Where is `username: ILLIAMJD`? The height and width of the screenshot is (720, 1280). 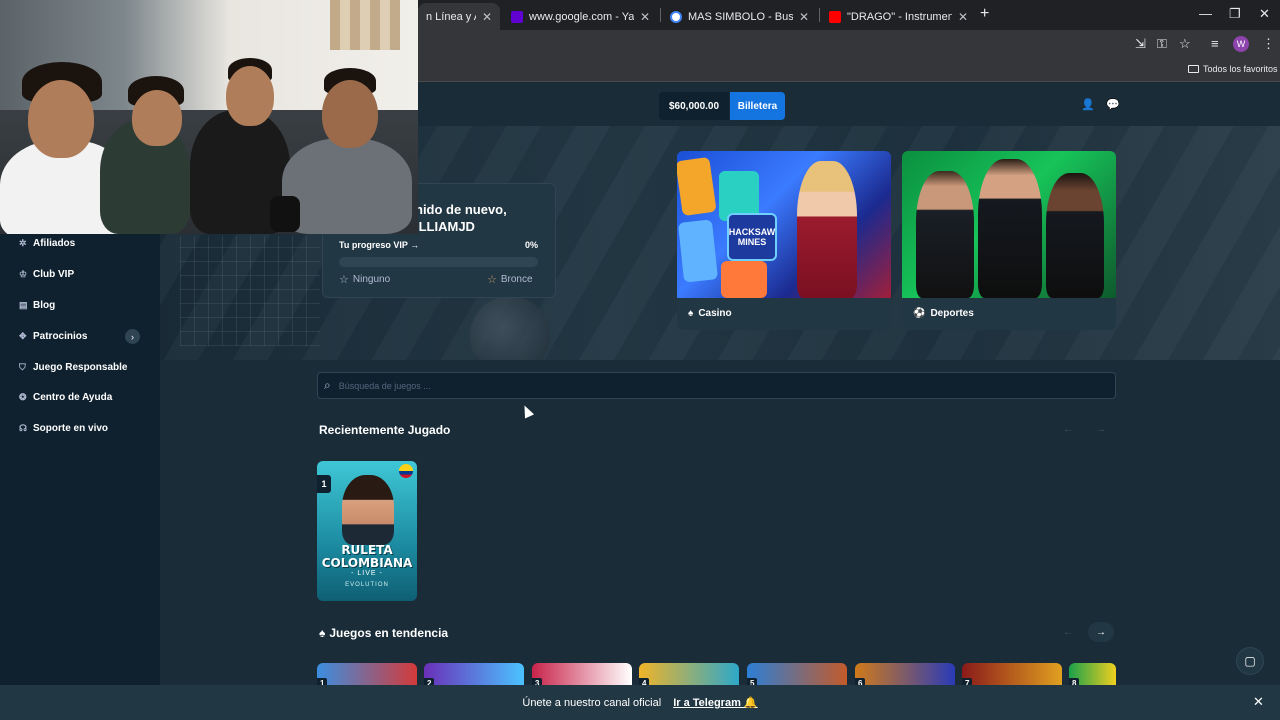 username: ILLIAMJD is located at coordinates (445, 226).